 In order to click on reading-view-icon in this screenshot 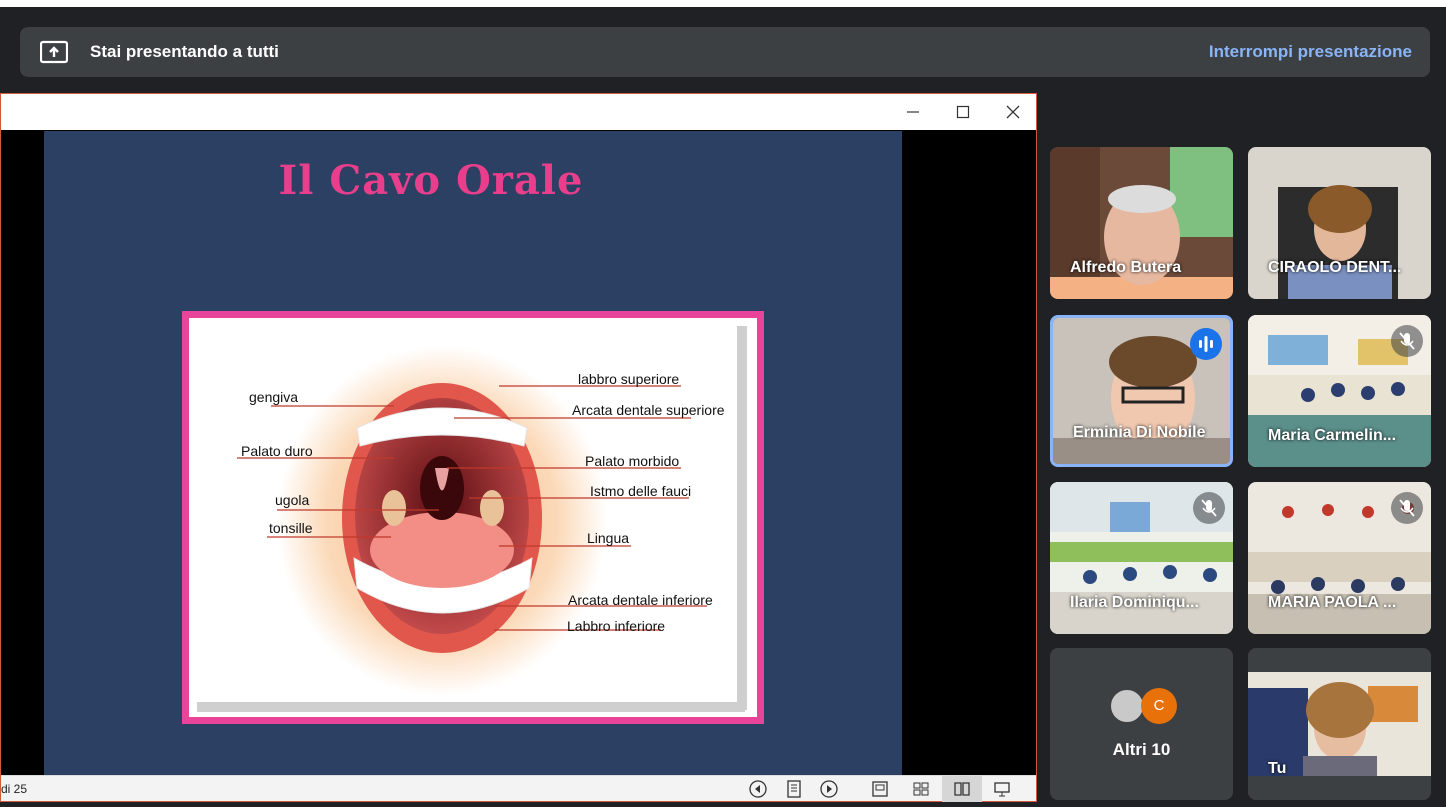, I will do `click(962, 789)`.